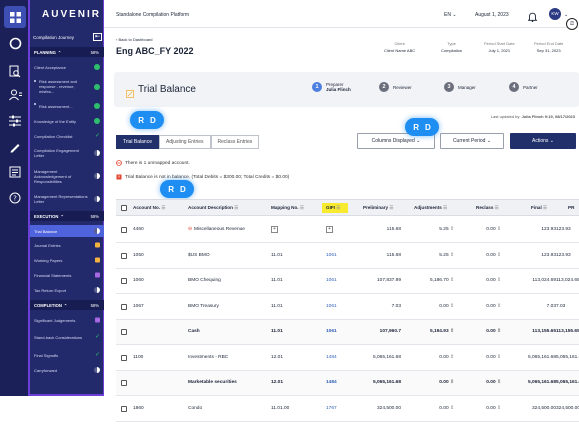 This screenshot has height=435, width=579. I want to click on column-header-mapping: Mapping No. ☰, so click(287, 208).